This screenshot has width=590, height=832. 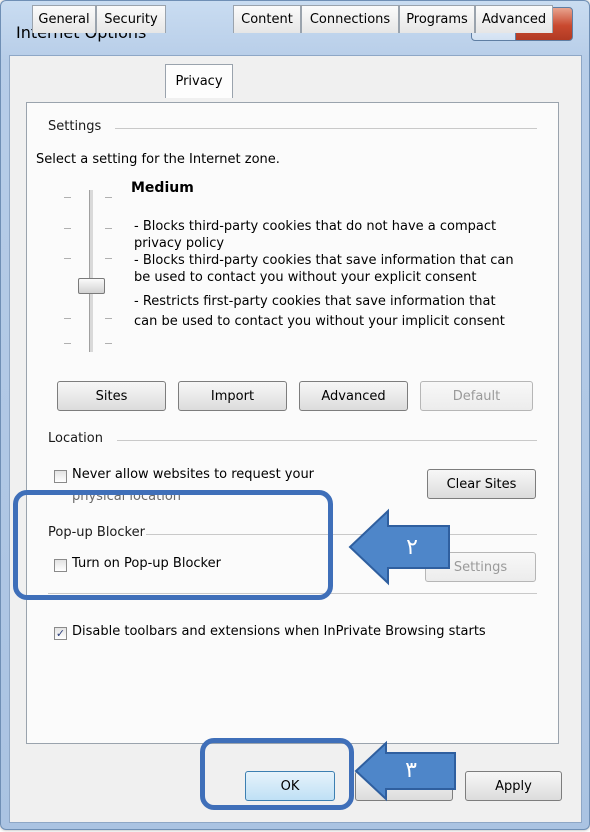 I want to click on step-3-label: ٣, so click(x=411, y=770).